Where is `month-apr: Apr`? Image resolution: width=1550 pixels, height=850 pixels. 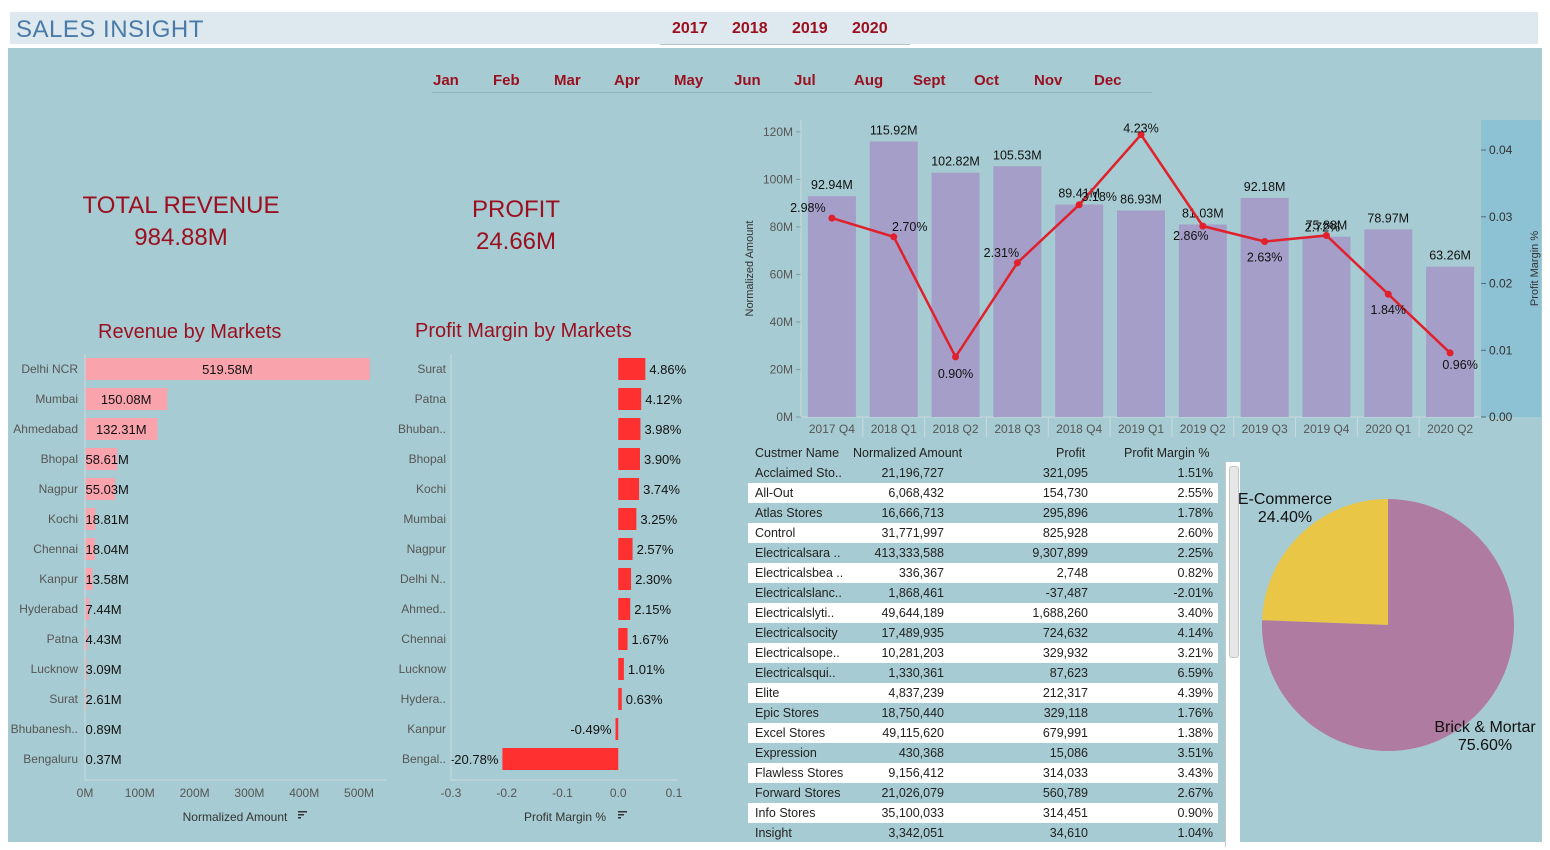 month-apr: Apr is located at coordinates (627, 80).